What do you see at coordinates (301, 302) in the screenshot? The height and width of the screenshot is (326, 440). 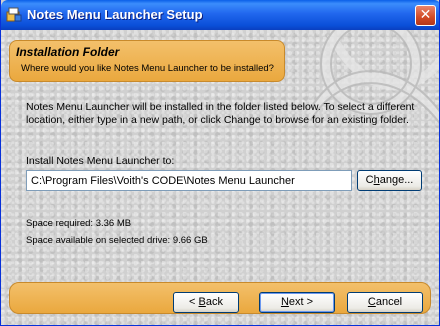 I see `next-button-label-post: ext >` at bounding box center [301, 302].